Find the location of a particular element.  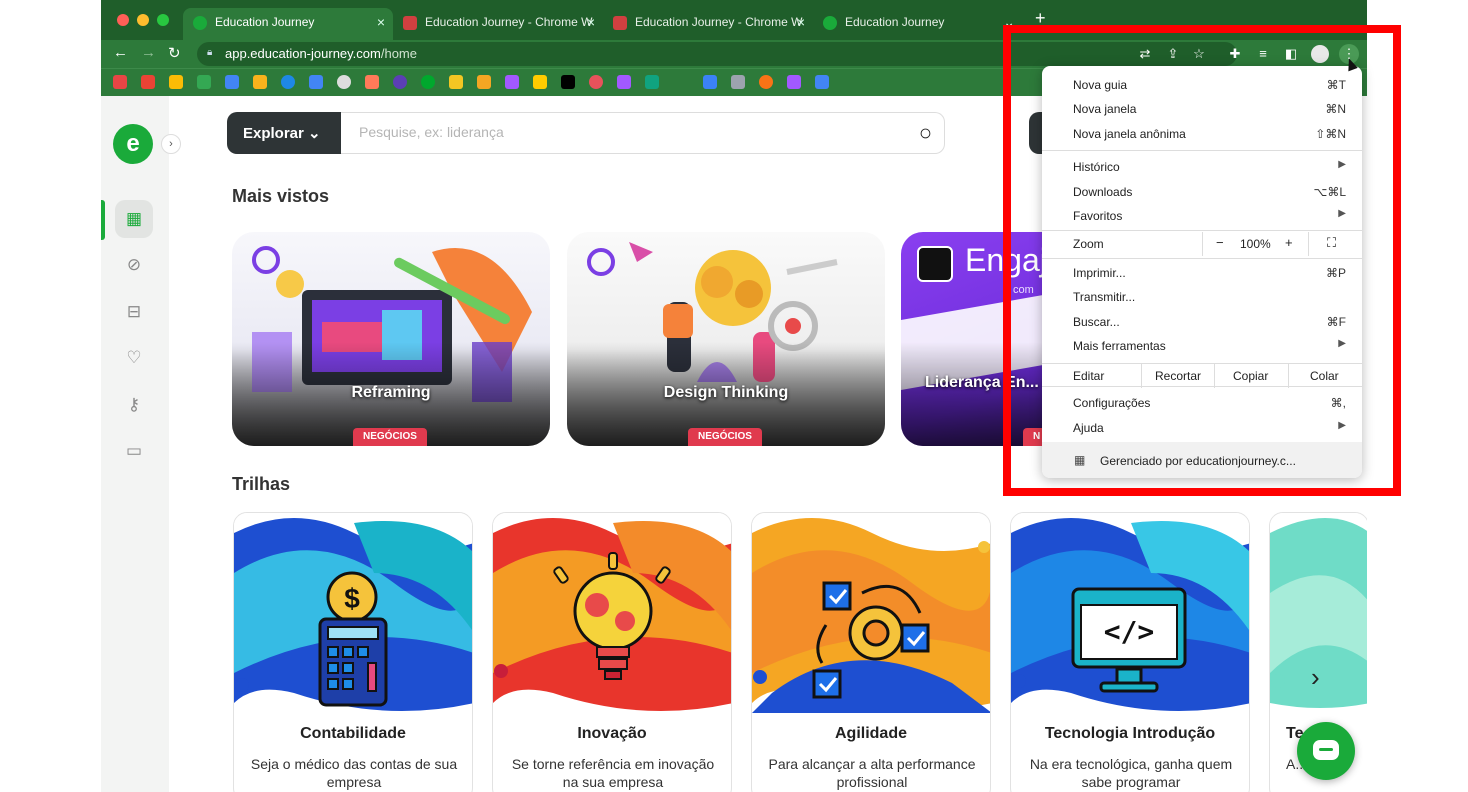

agile-cycle-illustration is located at coordinates (871, 613).